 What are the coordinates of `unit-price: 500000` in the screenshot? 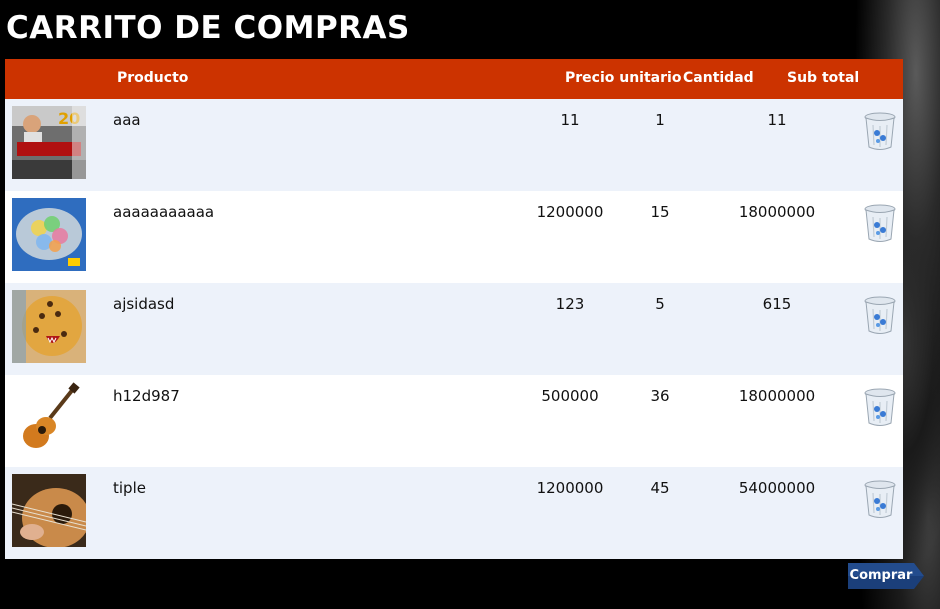 It's located at (570, 396).